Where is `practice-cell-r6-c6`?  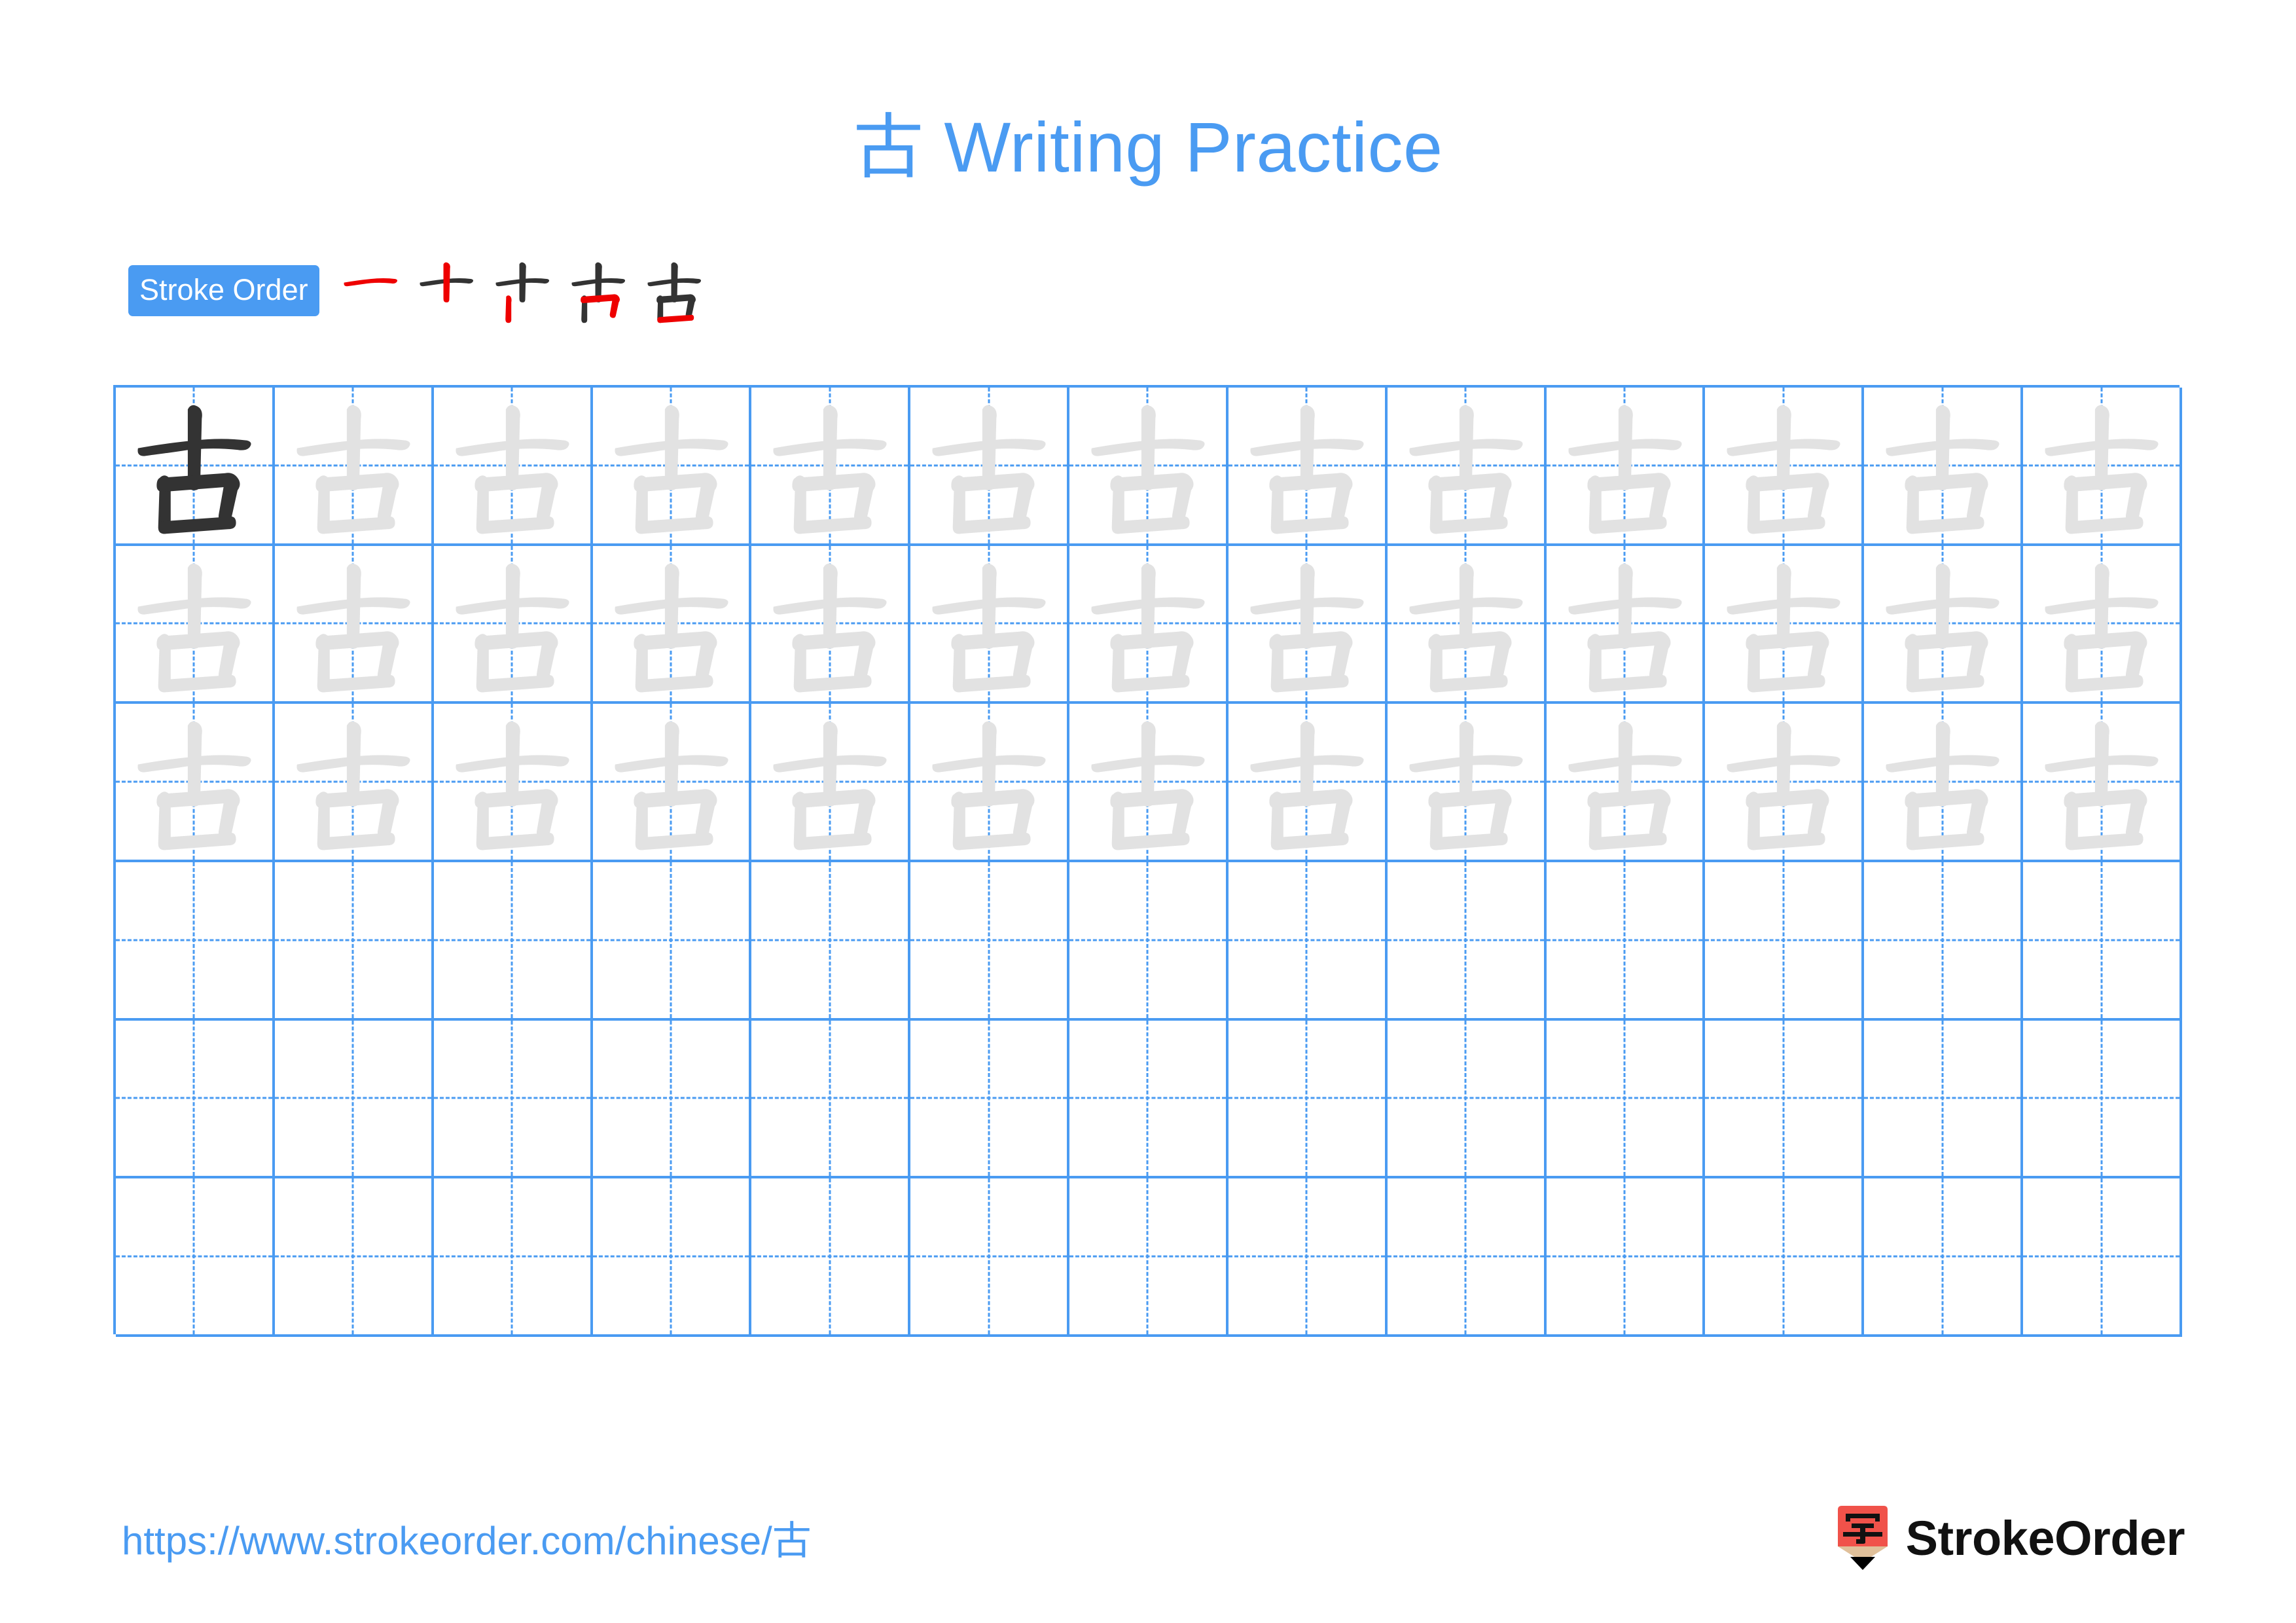
practice-cell-r6-c6 is located at coordinates (990, 1257).